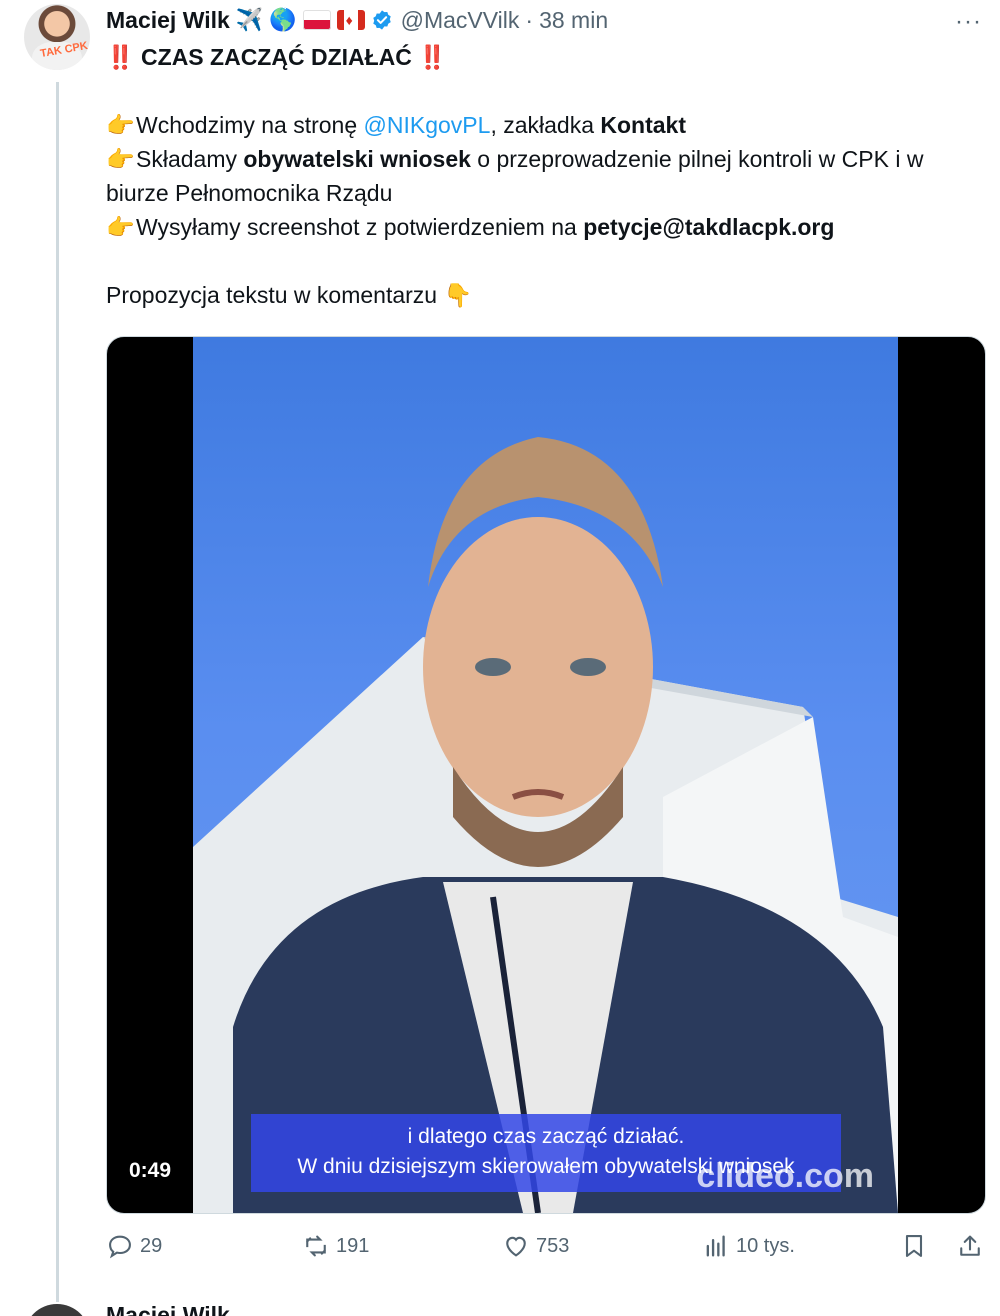 The height and width of the screenshot is (1316, 1000). I want to click on reply-icon, so click(120, 1247).